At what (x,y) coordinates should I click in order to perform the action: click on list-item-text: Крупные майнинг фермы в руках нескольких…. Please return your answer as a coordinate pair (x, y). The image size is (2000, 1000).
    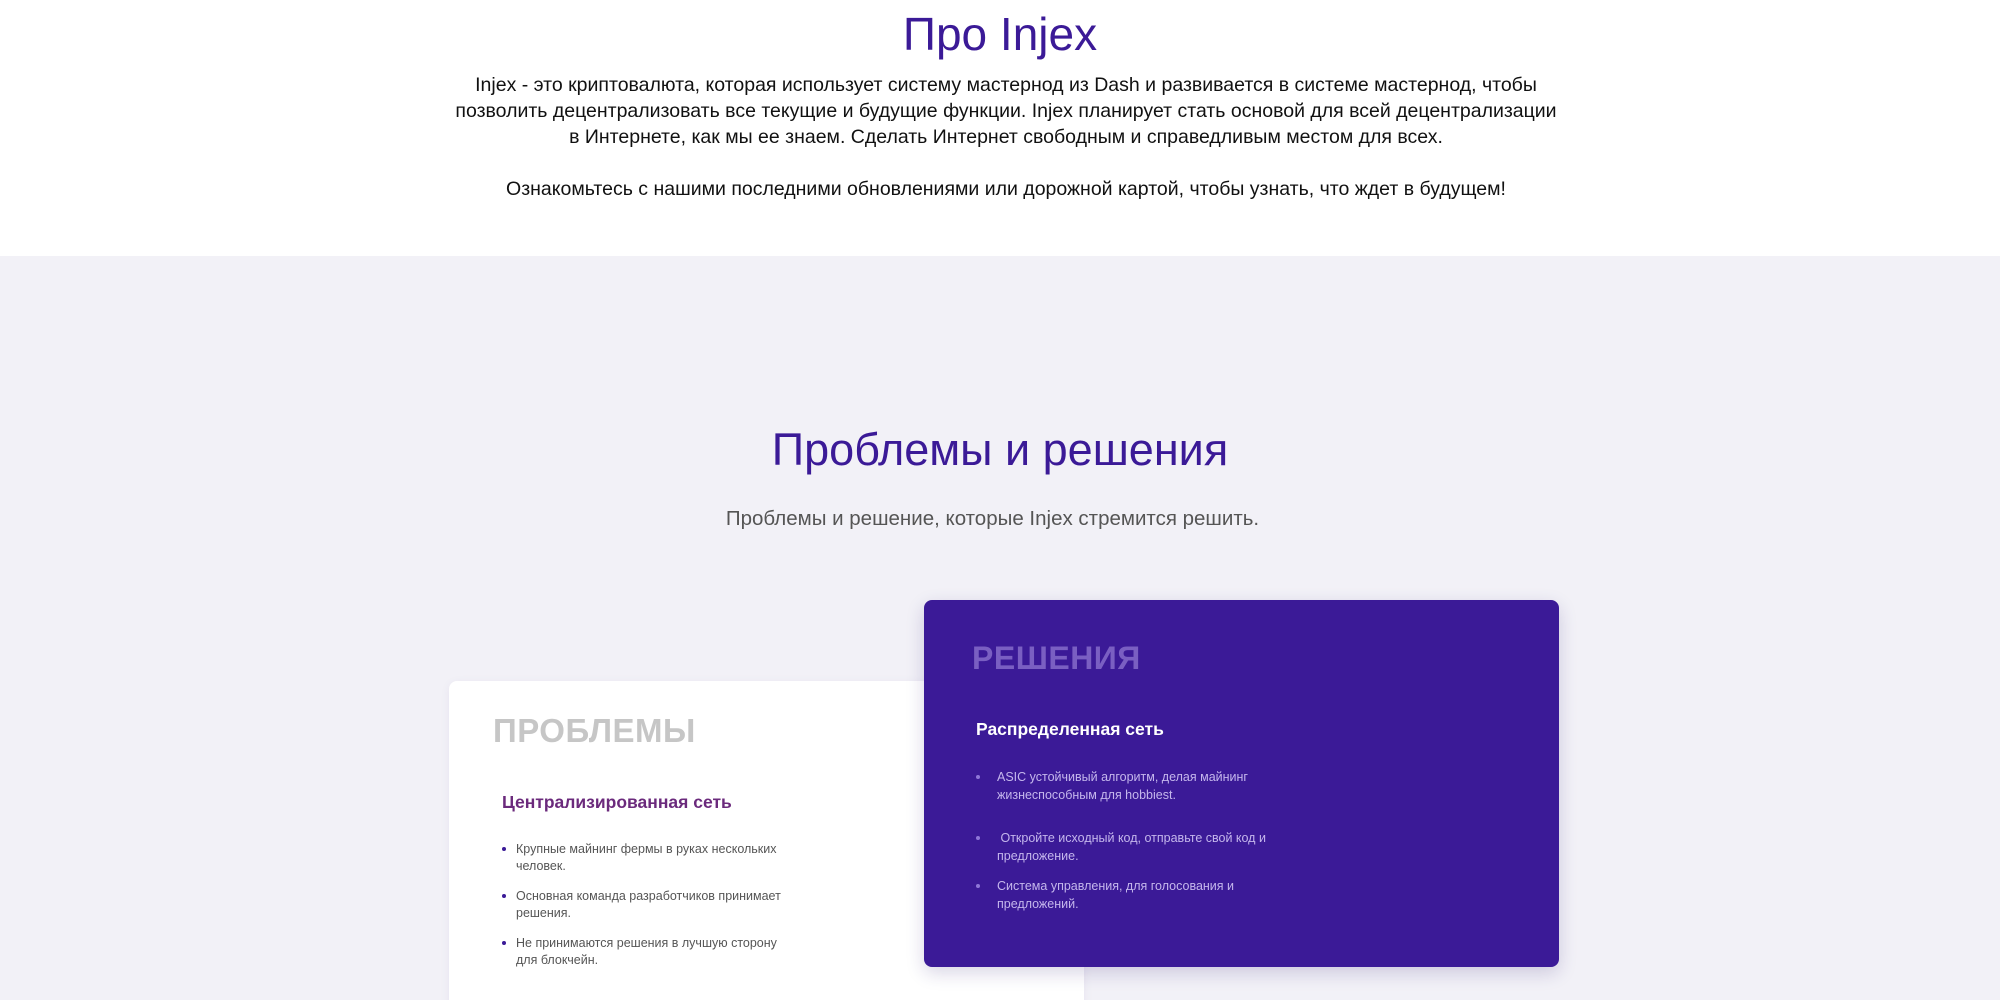
    Looking at the image, I should click on (646, 857).